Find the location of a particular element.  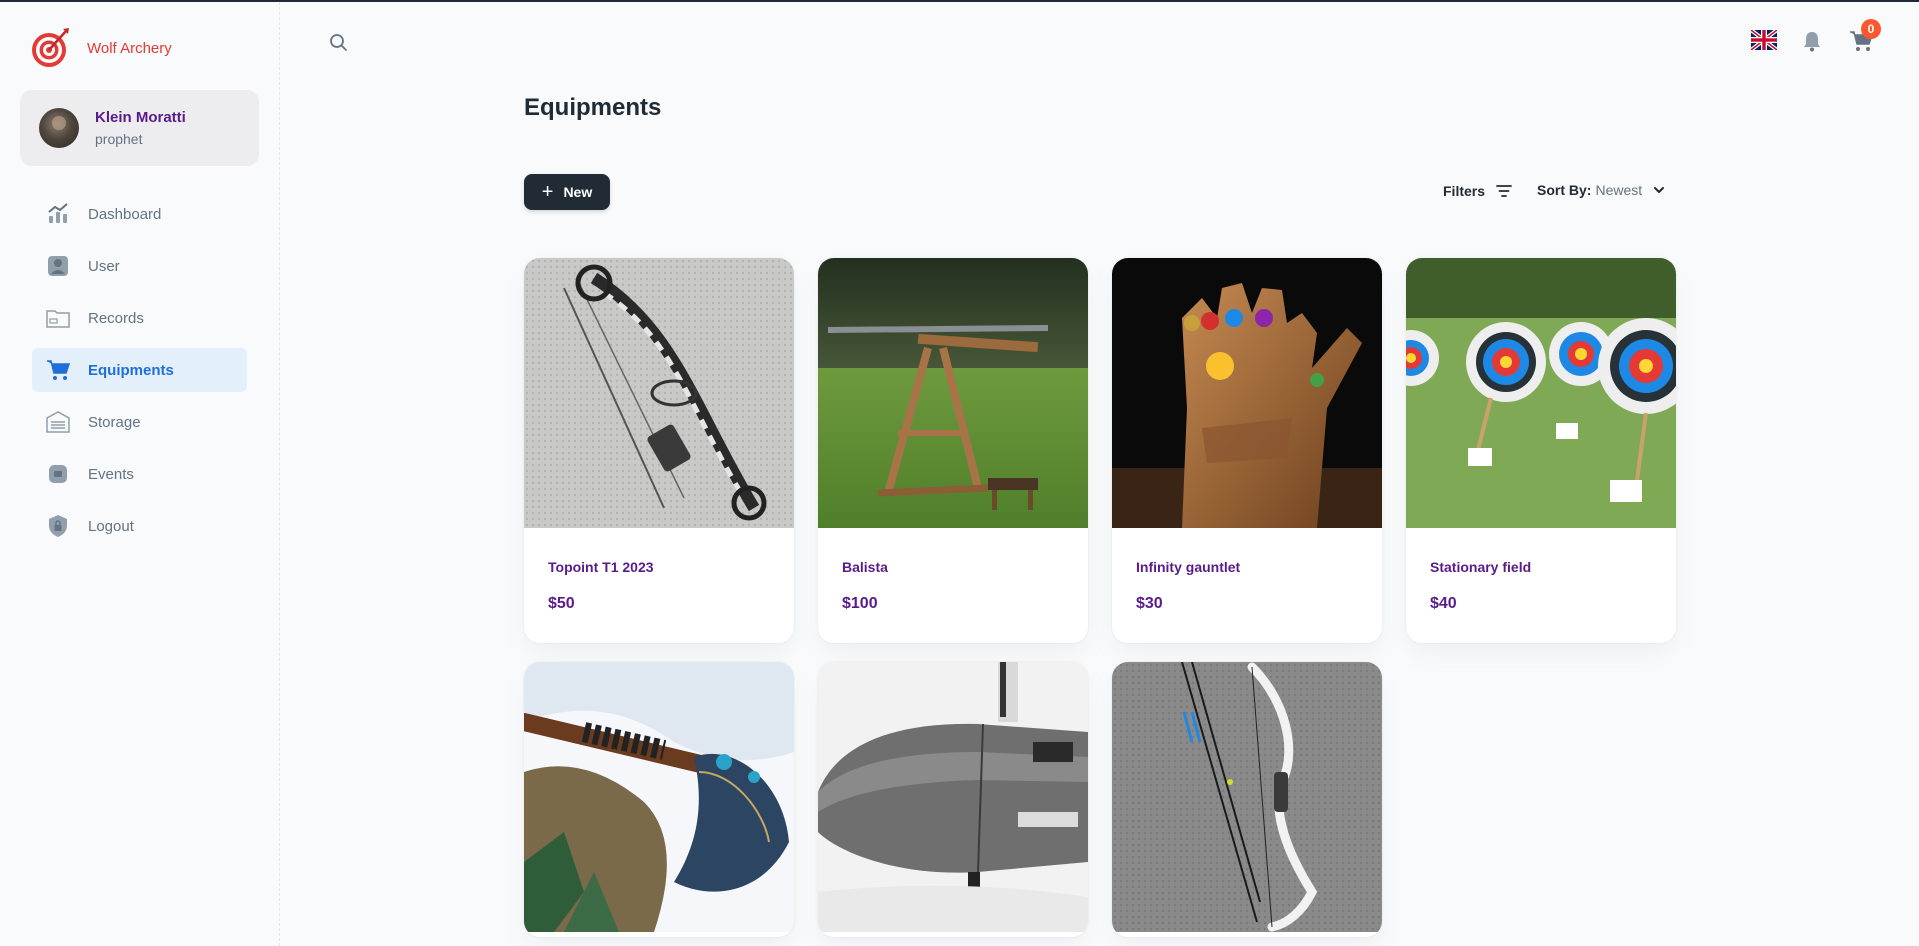

product-price: $100 is located at coordinates (860, 603).